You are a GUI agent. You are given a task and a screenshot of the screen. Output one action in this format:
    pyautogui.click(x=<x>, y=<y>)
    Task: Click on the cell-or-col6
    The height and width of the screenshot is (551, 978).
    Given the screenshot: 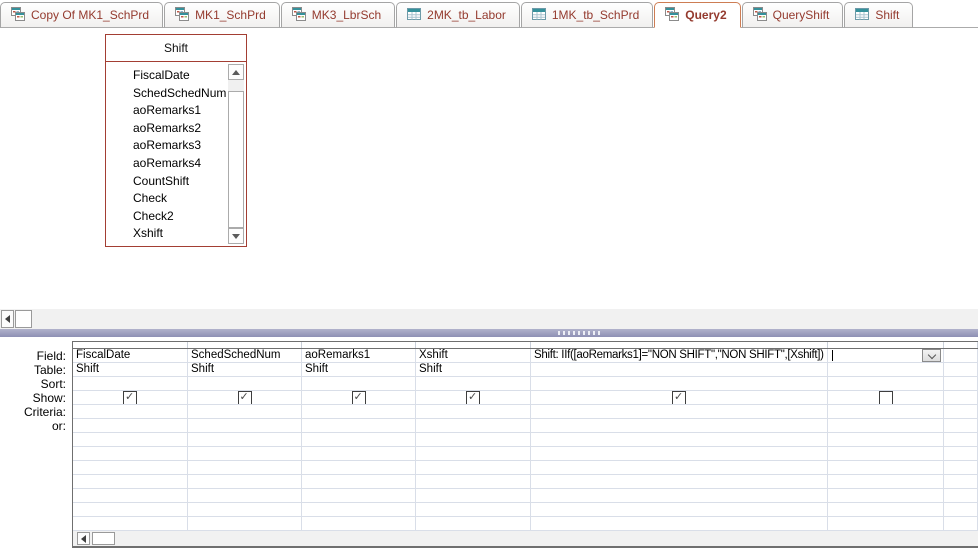 What is the action you would take?
    pyautogui.click(x=886, y=426)
    